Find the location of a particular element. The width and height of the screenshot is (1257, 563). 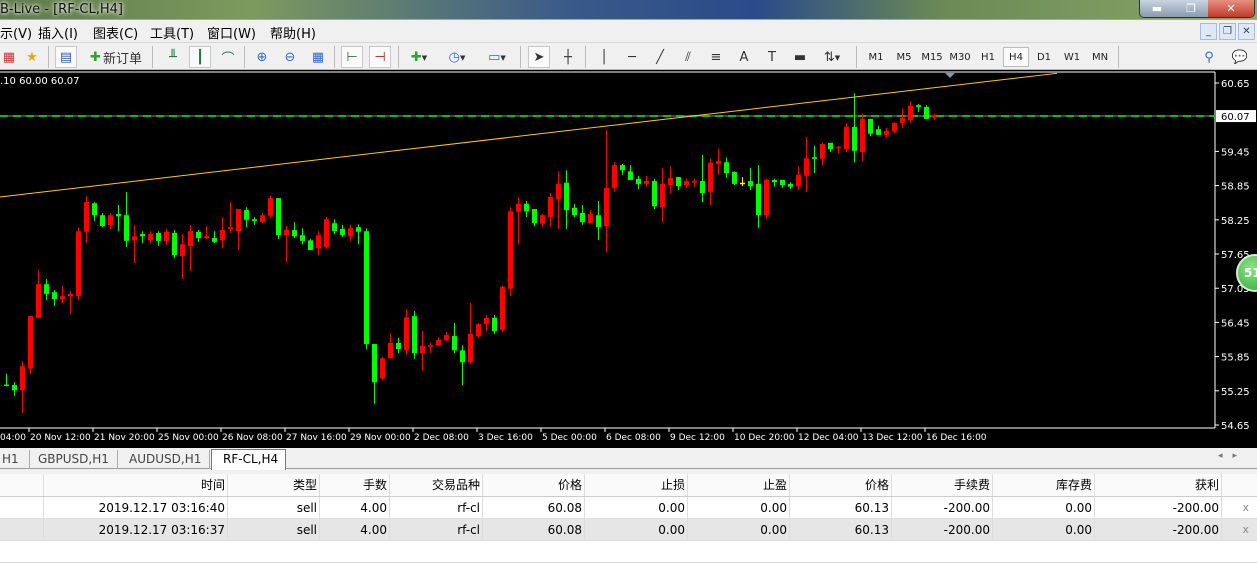

tab-gbpusd-h1: GBPUSD,H1 is located at coordinates (74, 459).